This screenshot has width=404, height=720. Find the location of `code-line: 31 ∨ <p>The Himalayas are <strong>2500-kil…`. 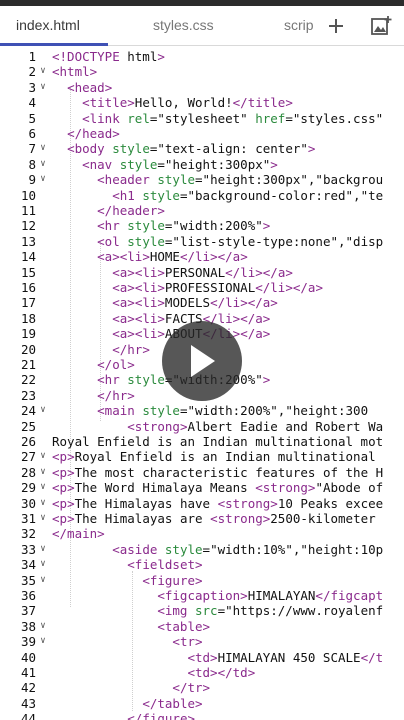

code-line: 31 ∨ <p>The Himalayas are <strong>2500-kil… is located at coordinates (202, 518).